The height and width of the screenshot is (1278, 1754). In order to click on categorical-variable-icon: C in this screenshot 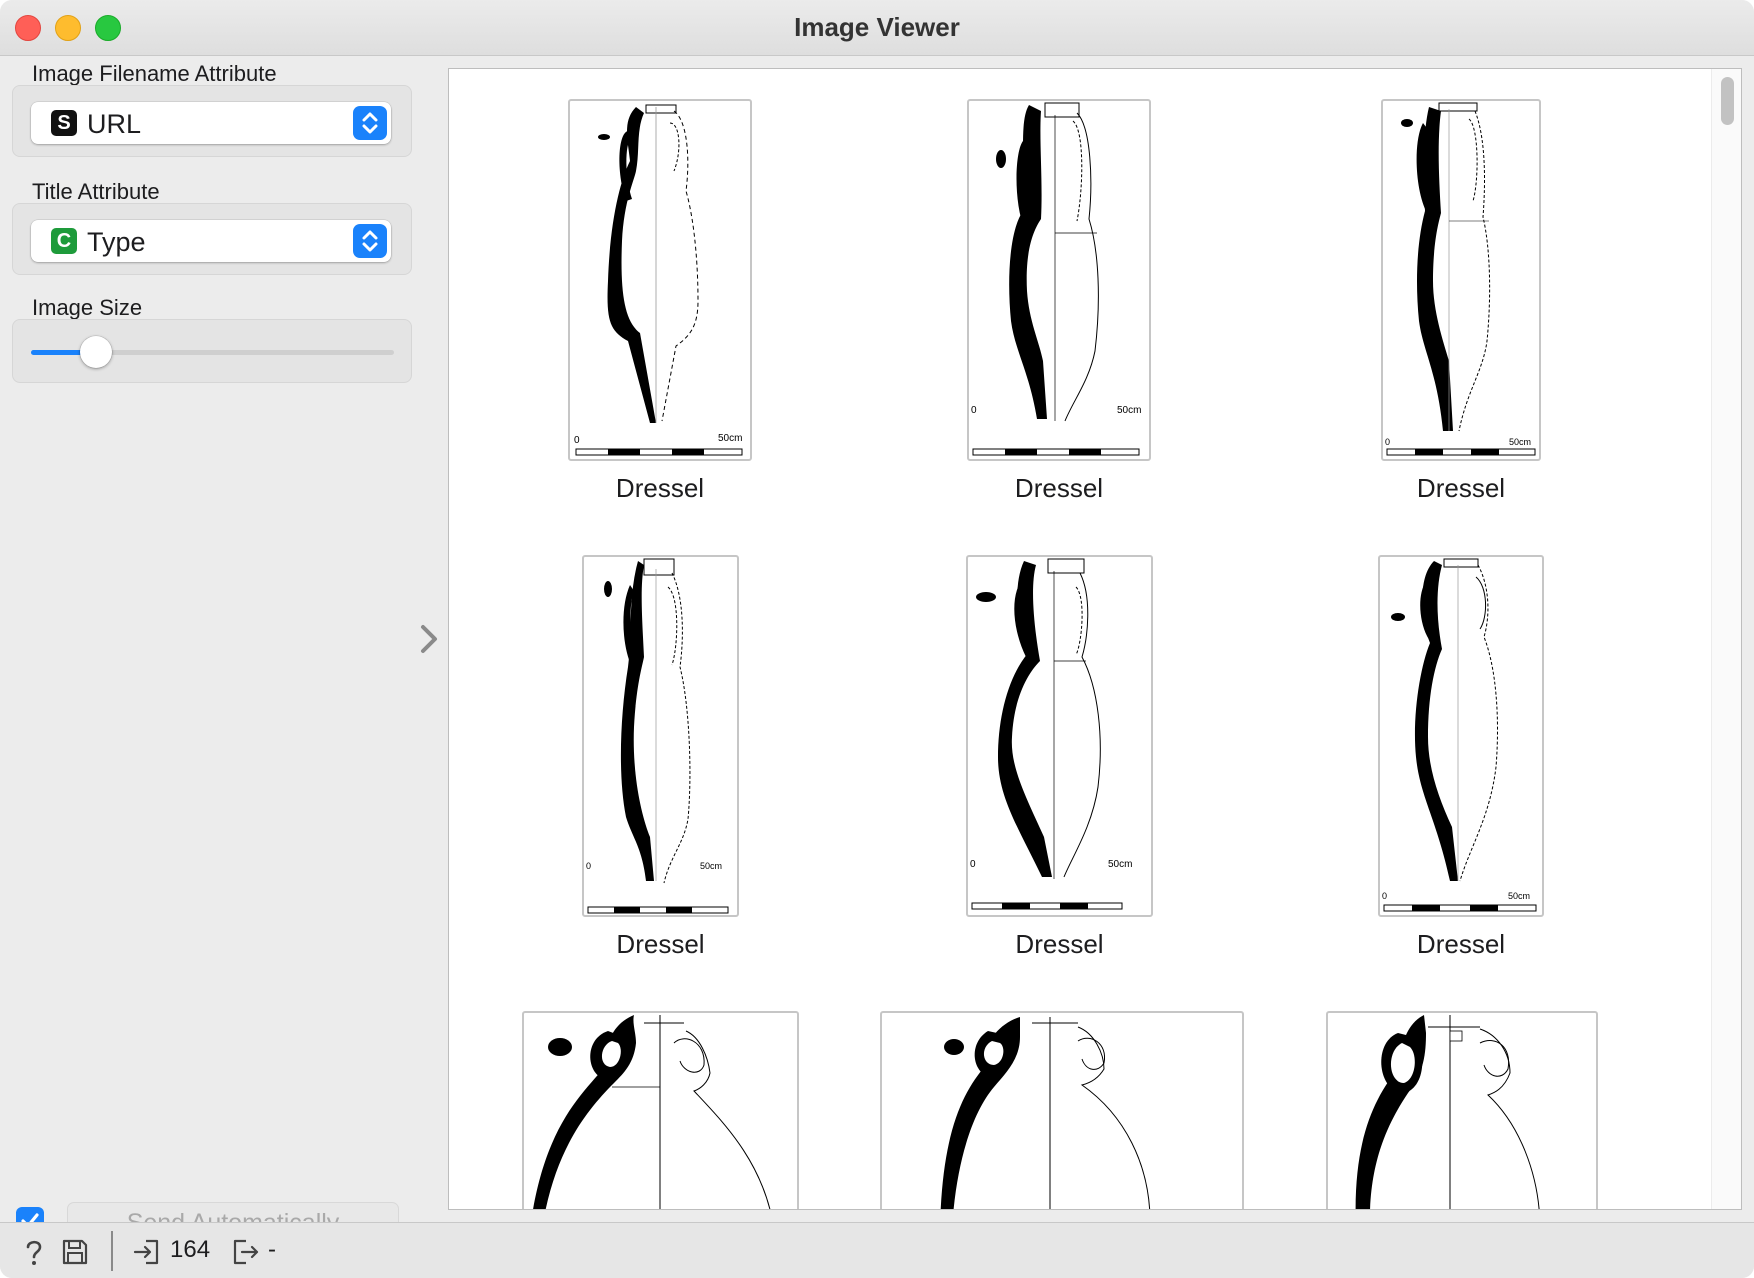, I will do `click(64, 241)`.